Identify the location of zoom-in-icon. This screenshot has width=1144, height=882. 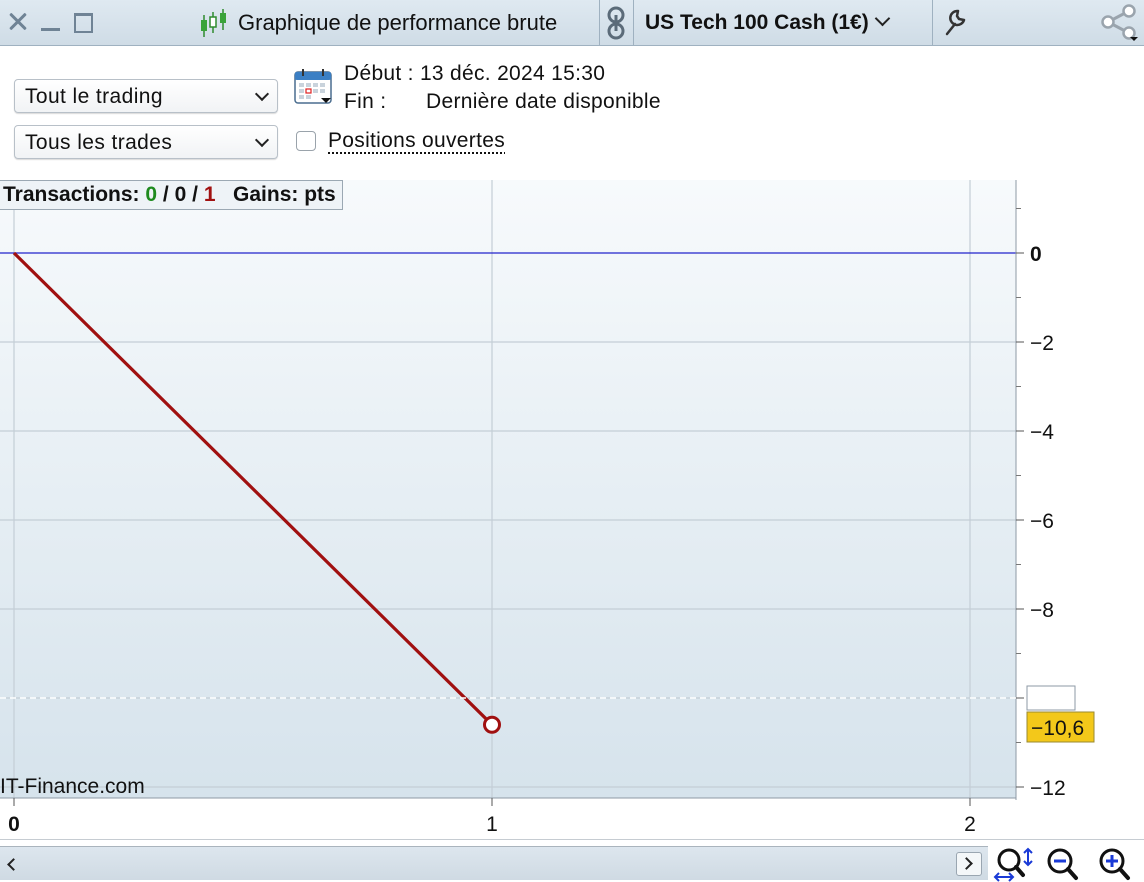
(1118, 864).